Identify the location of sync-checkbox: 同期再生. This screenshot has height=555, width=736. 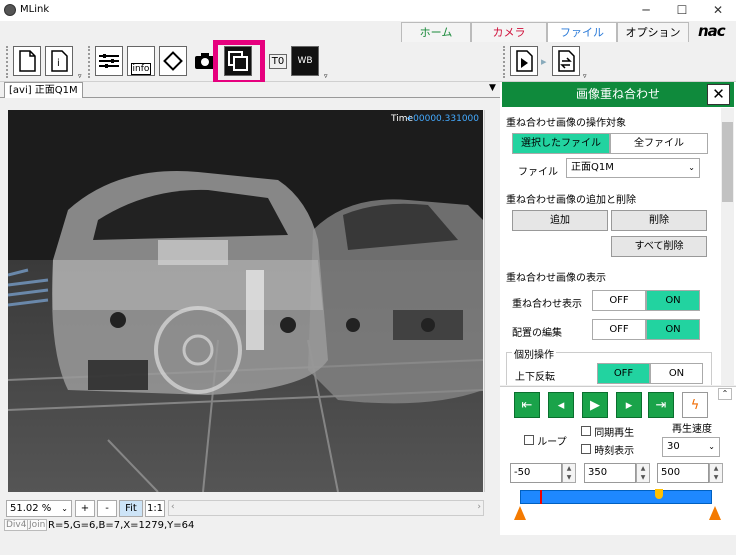
(607, 431).